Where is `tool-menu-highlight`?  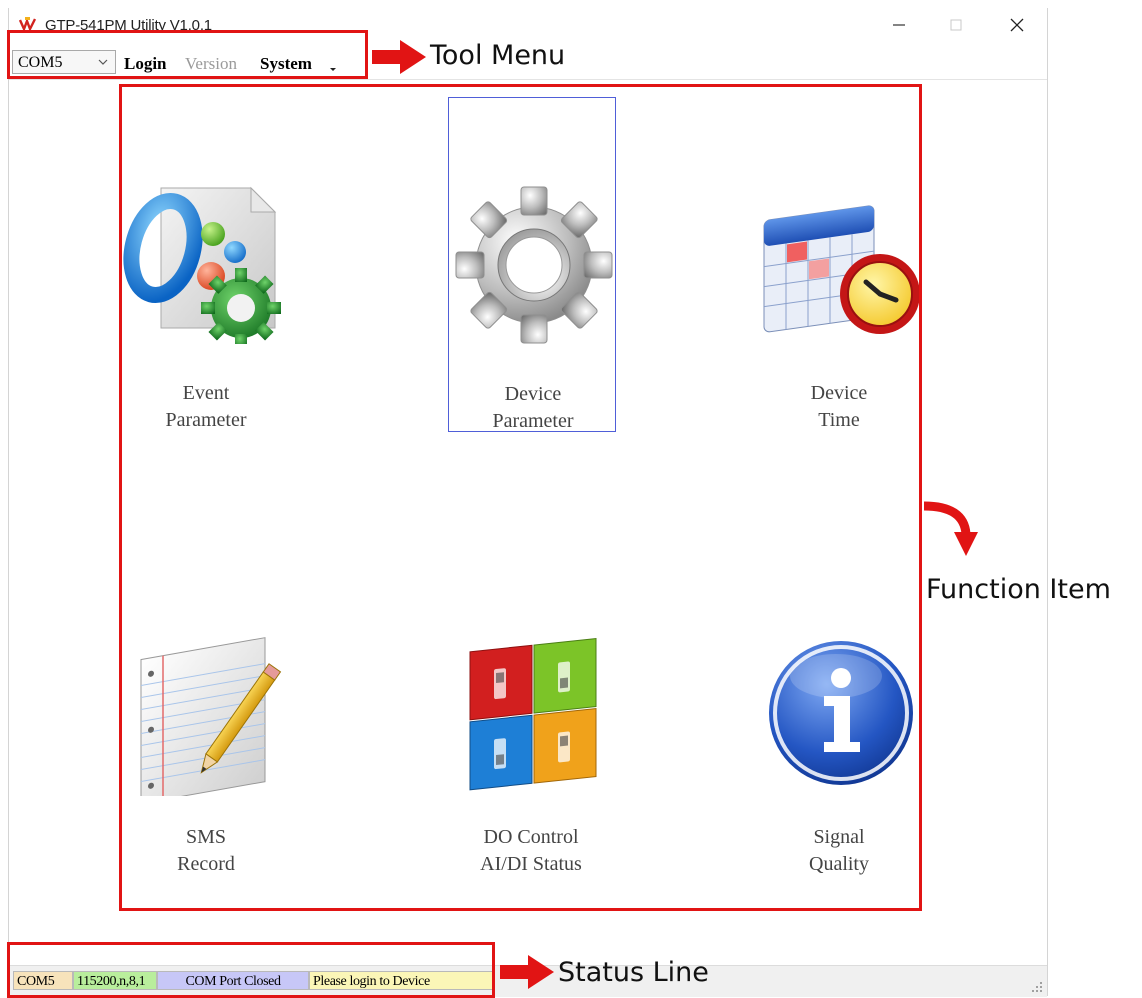
tool-menu-highlight is located at coordinates (187, 54).